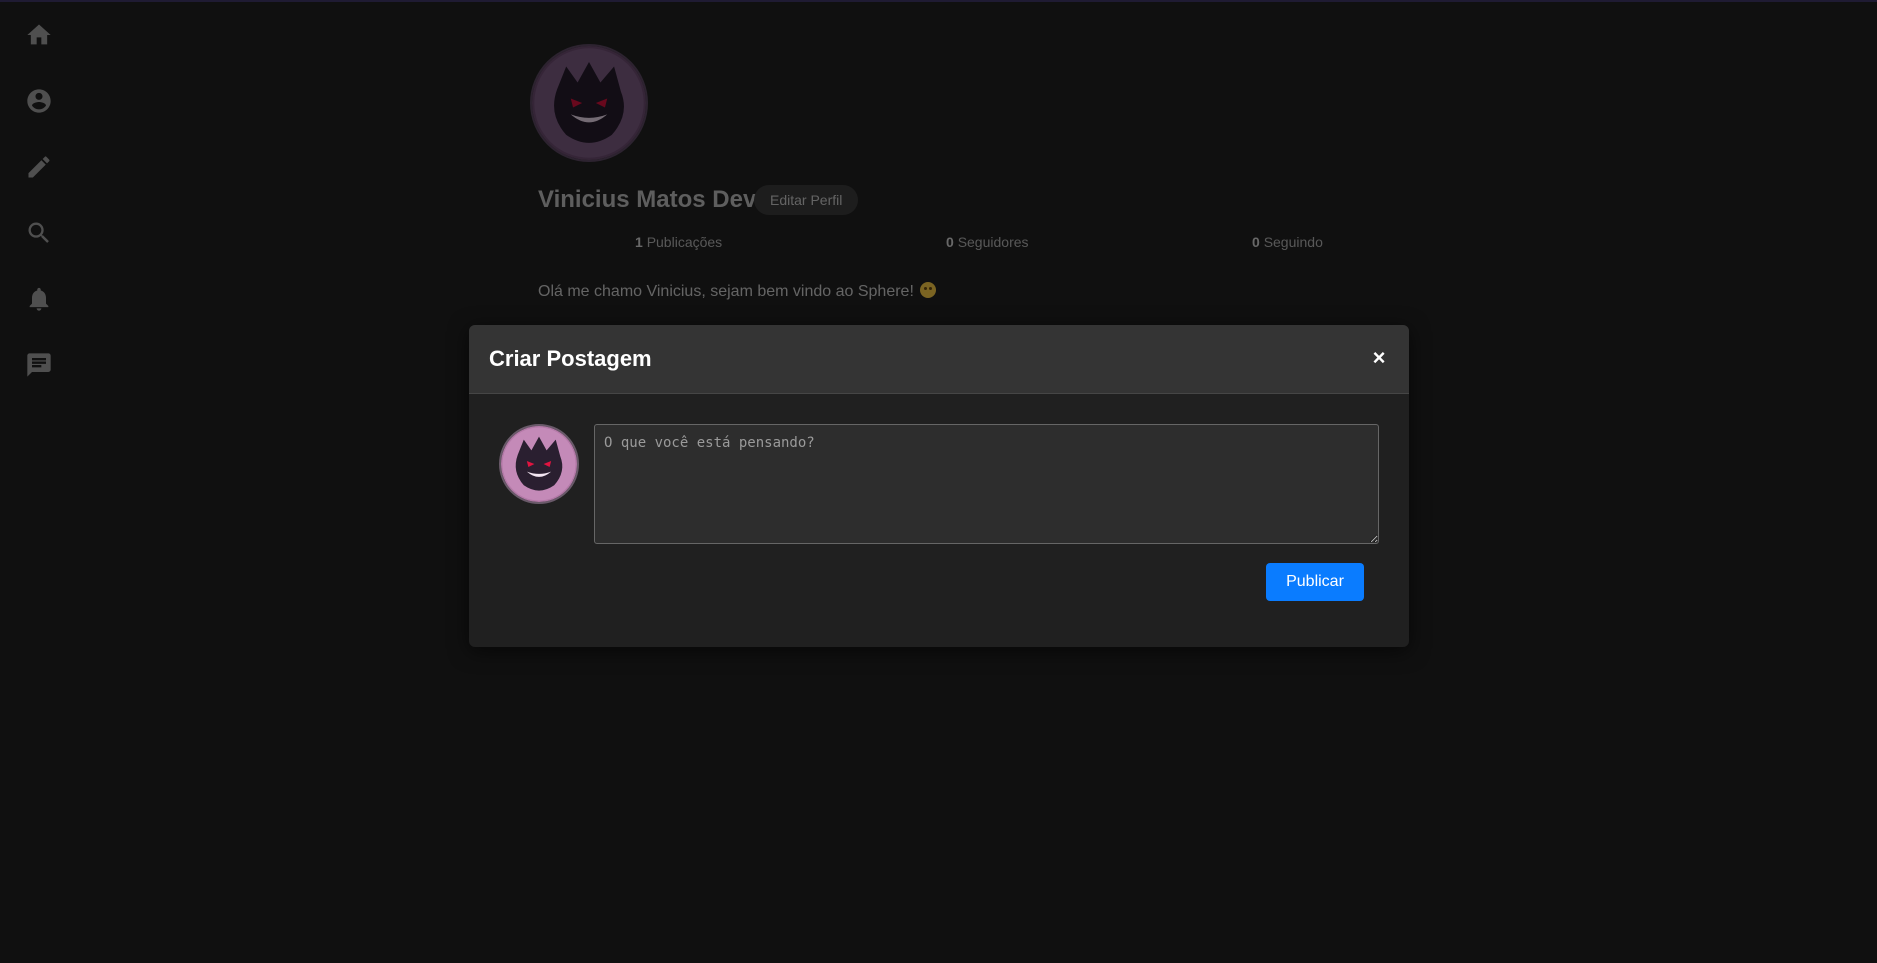  What do you see at coordinates (1379, 358) in the screenshot?
I see `close-modal-button: ×` at bounding box center [1379, 358].